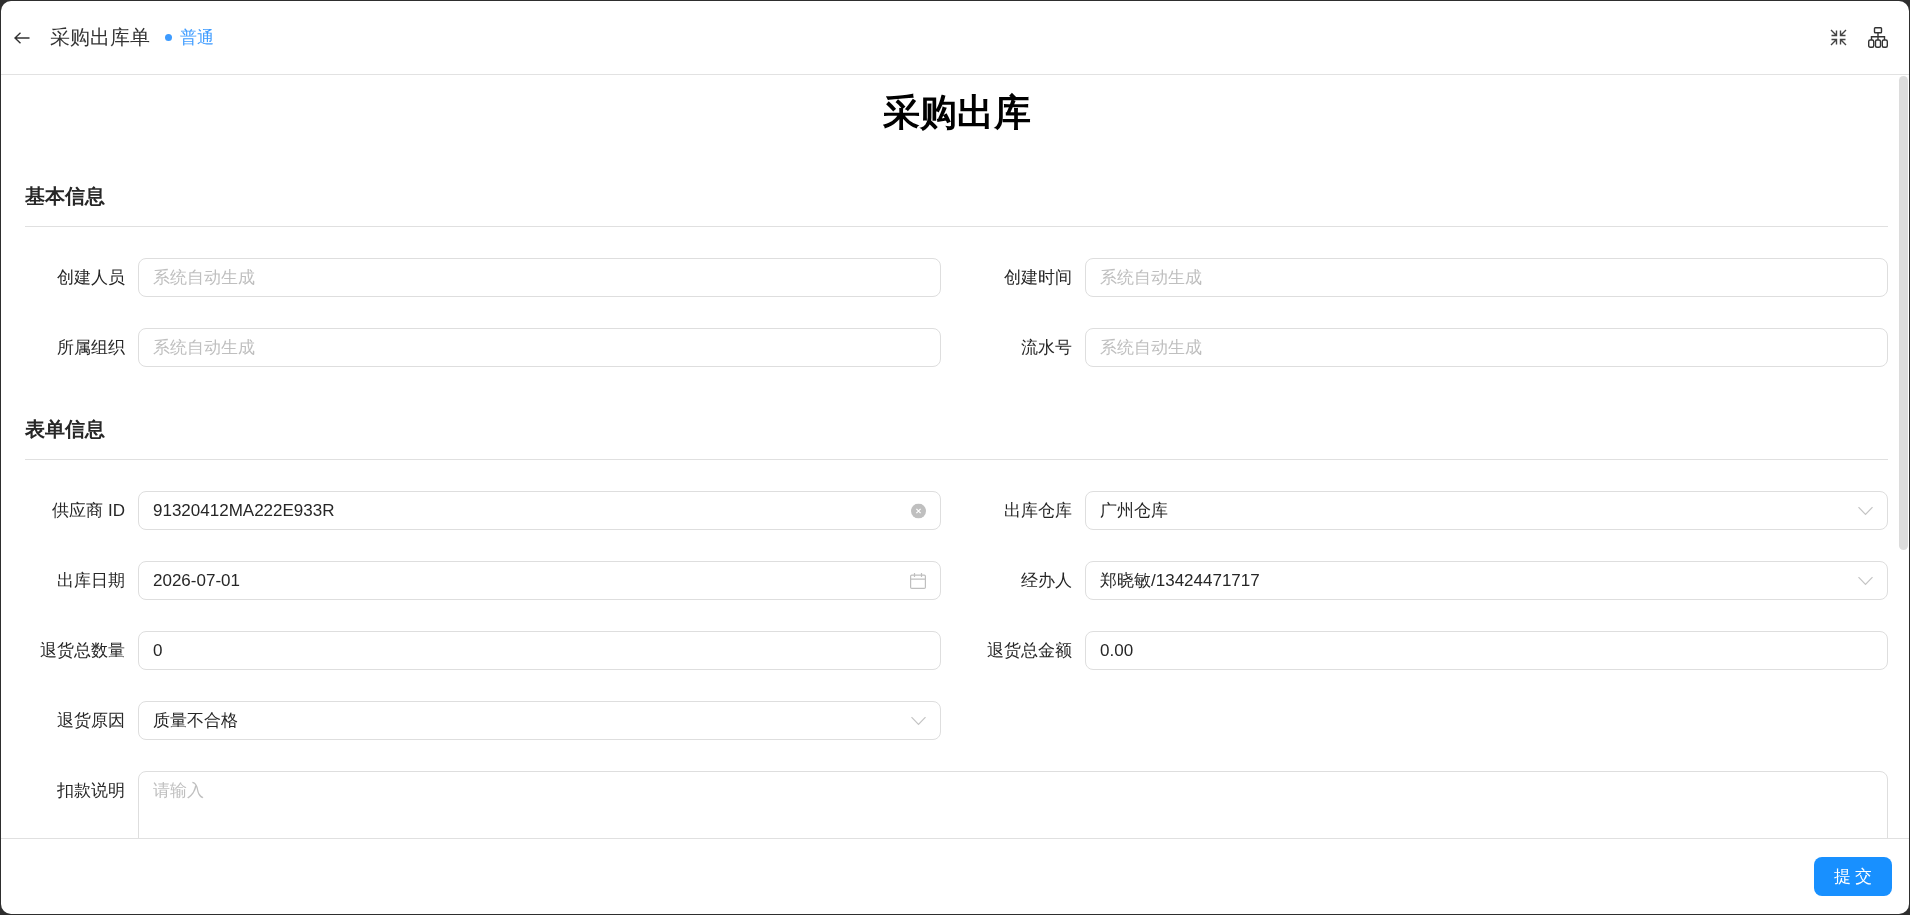  Describe the element at coordinates (1486, 510) in the screenshot. I see `select-field: 广州仓库` at that location.